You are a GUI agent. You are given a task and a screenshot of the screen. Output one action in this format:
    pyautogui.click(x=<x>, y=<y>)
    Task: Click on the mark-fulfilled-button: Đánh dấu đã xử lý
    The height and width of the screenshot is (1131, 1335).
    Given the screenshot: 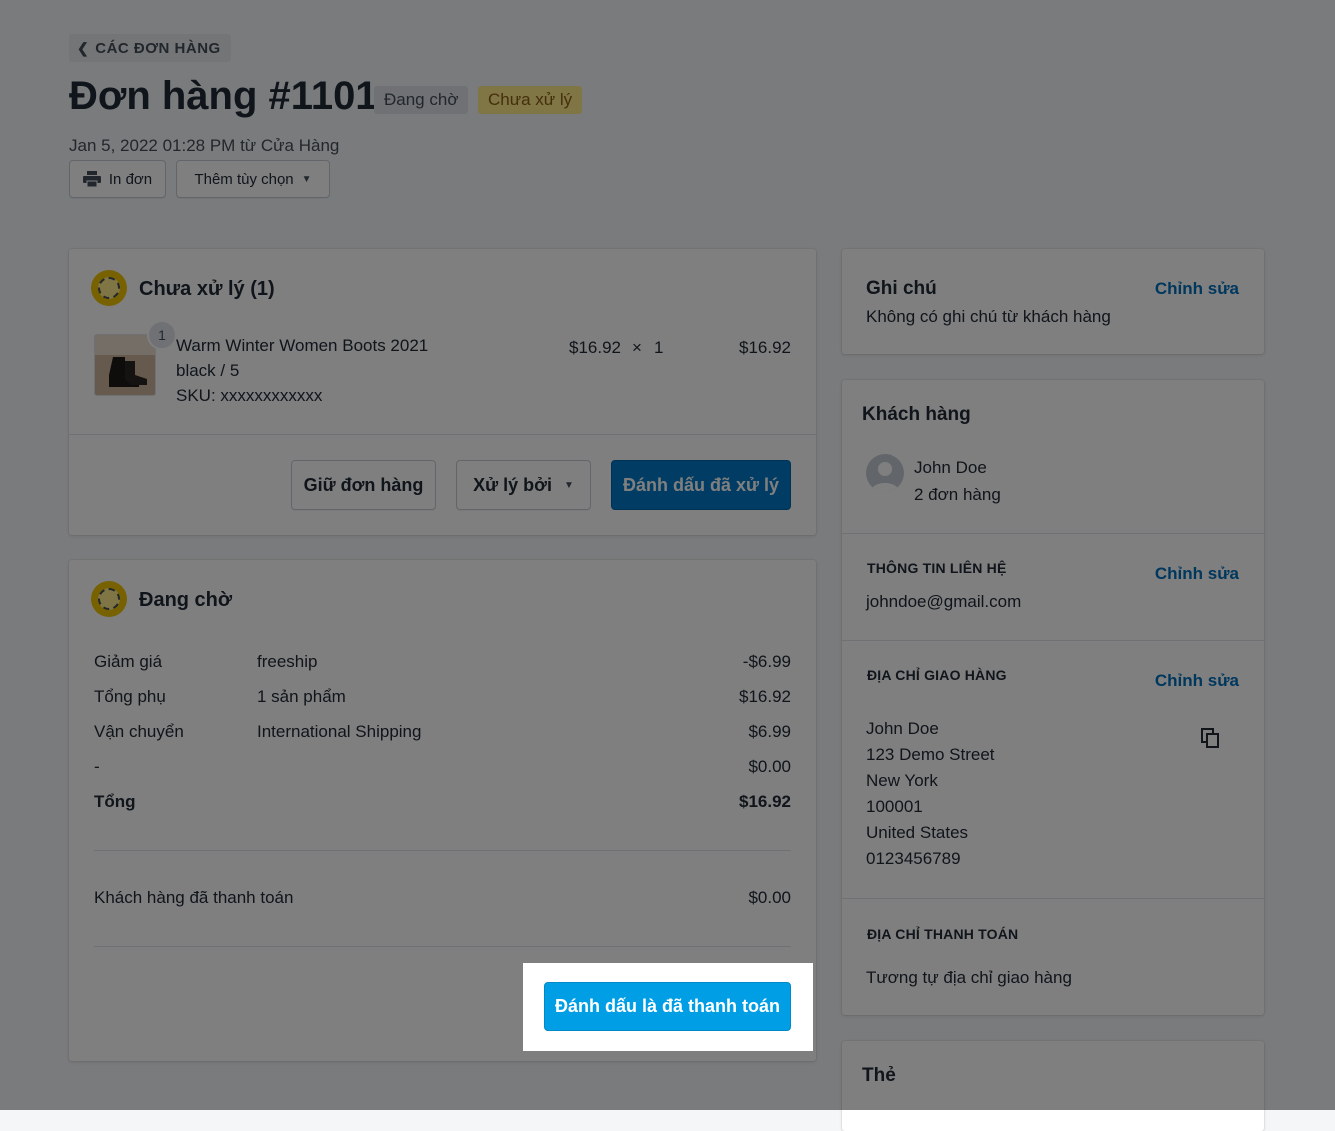 What is the action you would take?
    pyautogui.click(x=701, y=485)
    